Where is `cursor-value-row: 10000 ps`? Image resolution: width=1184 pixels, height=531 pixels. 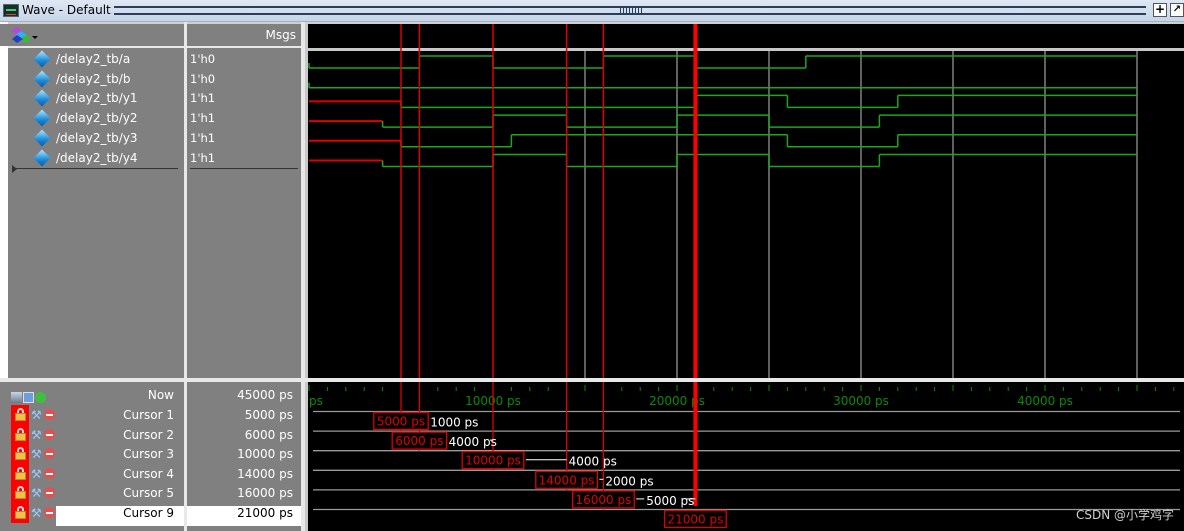 cursor-value-row: 10000 ps is located at coordinates (244, 454).